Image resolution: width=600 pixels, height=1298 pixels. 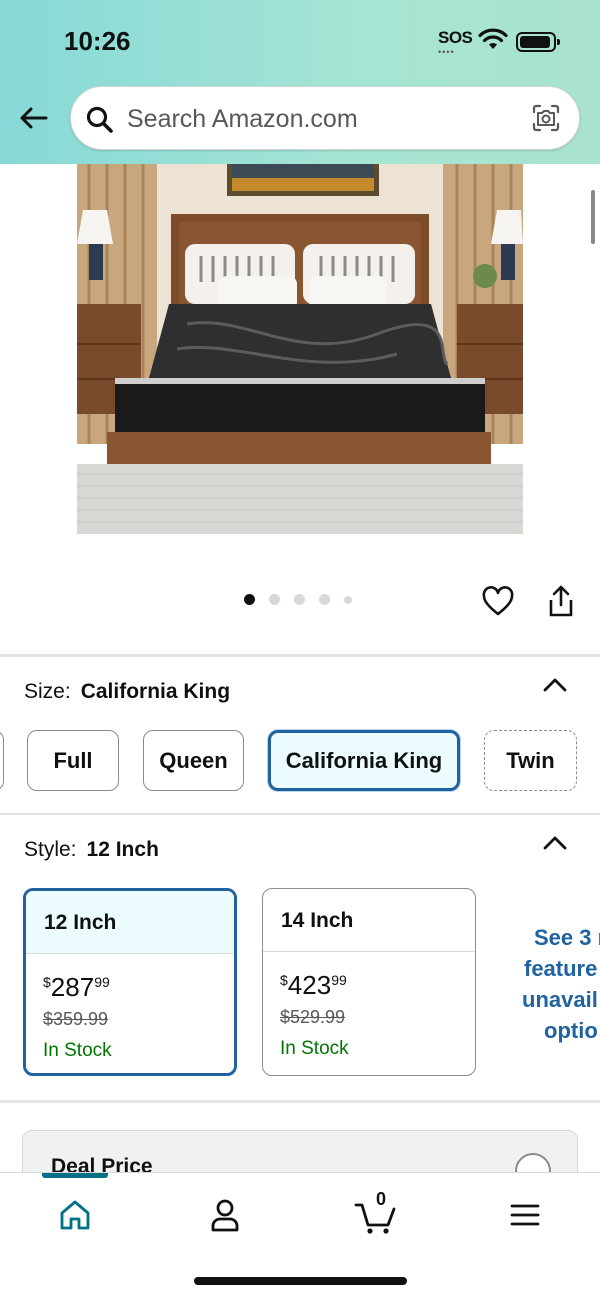 I want to click on style-card-price: $42399, so click(x=377, y=985).